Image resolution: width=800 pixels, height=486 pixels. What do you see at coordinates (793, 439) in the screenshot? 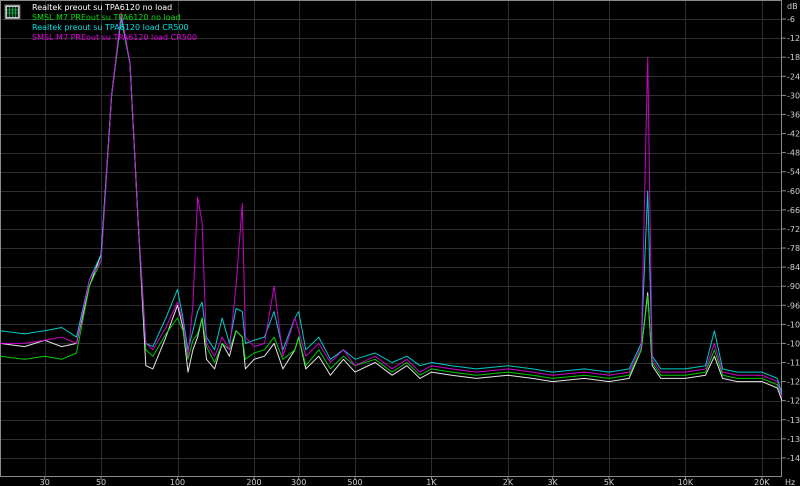
I see `y-tick-label: -138` at bounding box center [793, 439].